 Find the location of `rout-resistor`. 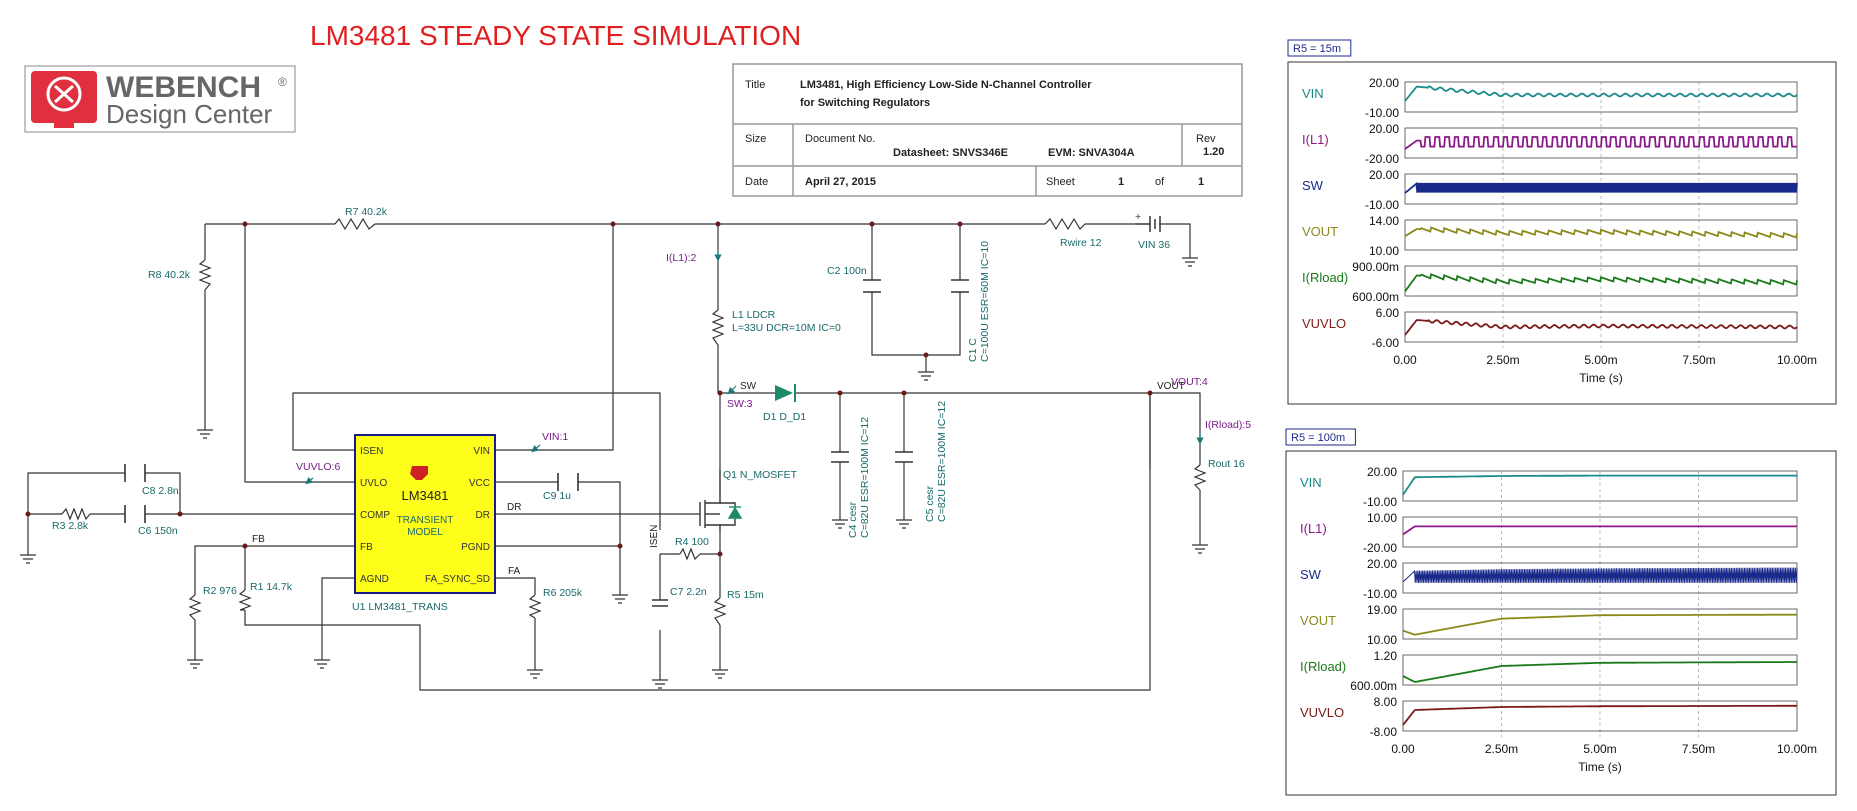

rout-resistor is located at coordinates (1200, 477).